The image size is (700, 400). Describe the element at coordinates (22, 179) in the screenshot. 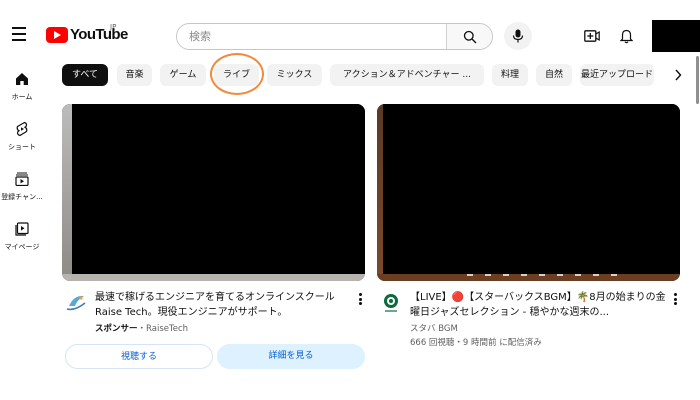

I see `subscriptions-icon` at that location.